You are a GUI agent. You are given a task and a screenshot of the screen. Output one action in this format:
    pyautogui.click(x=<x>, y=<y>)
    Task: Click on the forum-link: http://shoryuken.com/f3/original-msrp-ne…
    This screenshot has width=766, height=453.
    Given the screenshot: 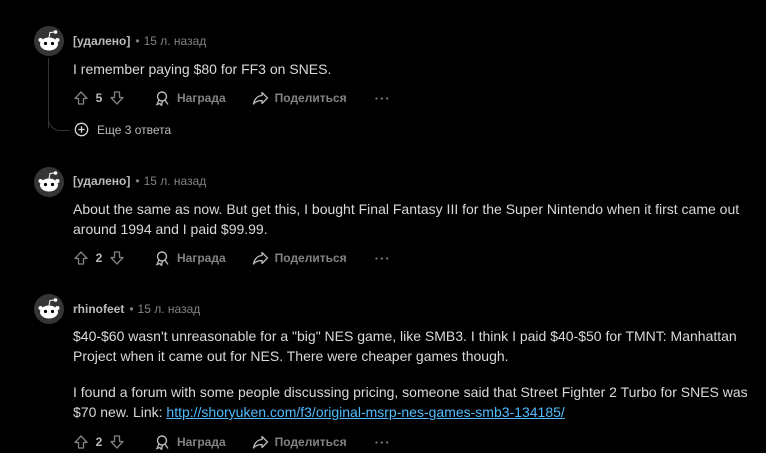 What is the action you would take?
    pyautogui.click(x=365, y=412)
    